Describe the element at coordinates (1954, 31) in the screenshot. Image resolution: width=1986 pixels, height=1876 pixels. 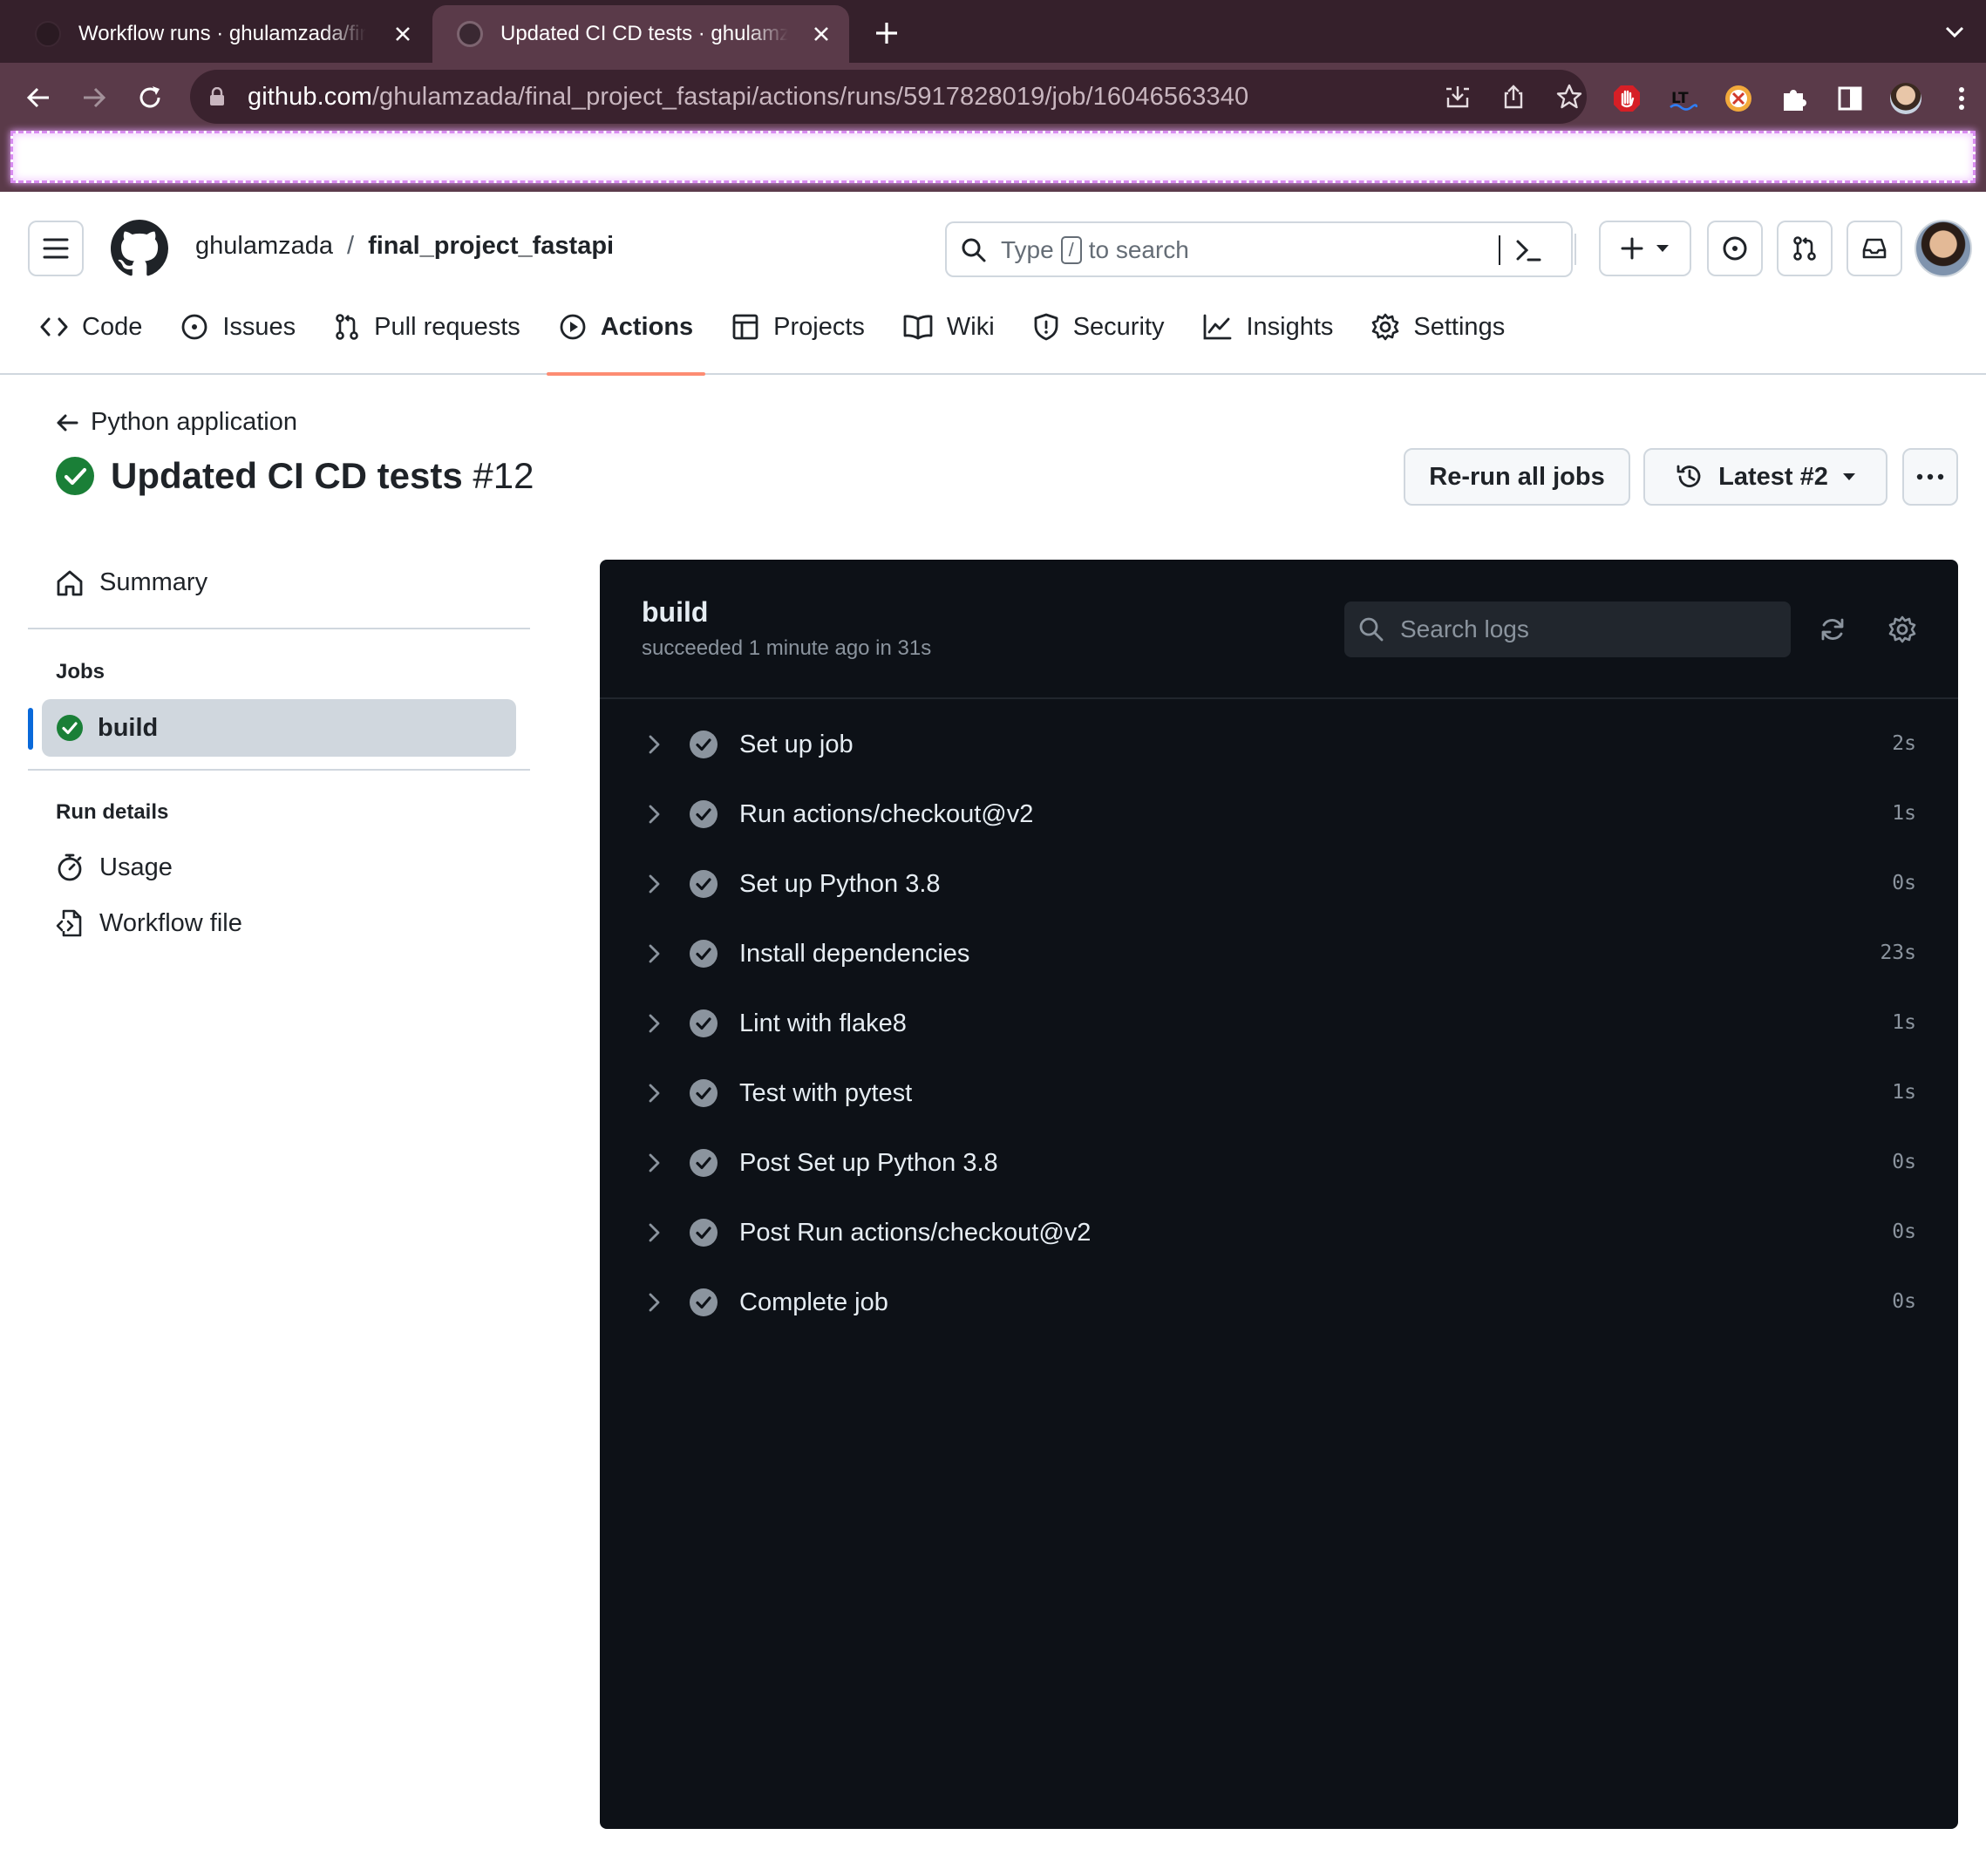
I see `tab-search-chevron-icon` at that location.